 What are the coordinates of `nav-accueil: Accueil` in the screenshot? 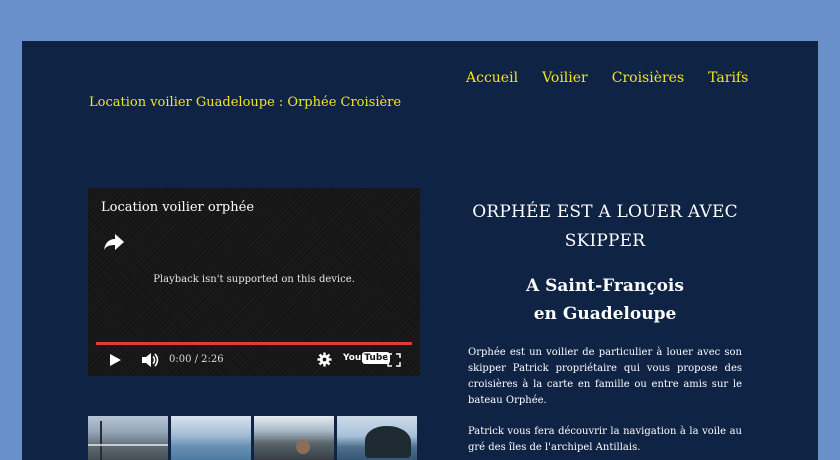 It's located at (492, 78).